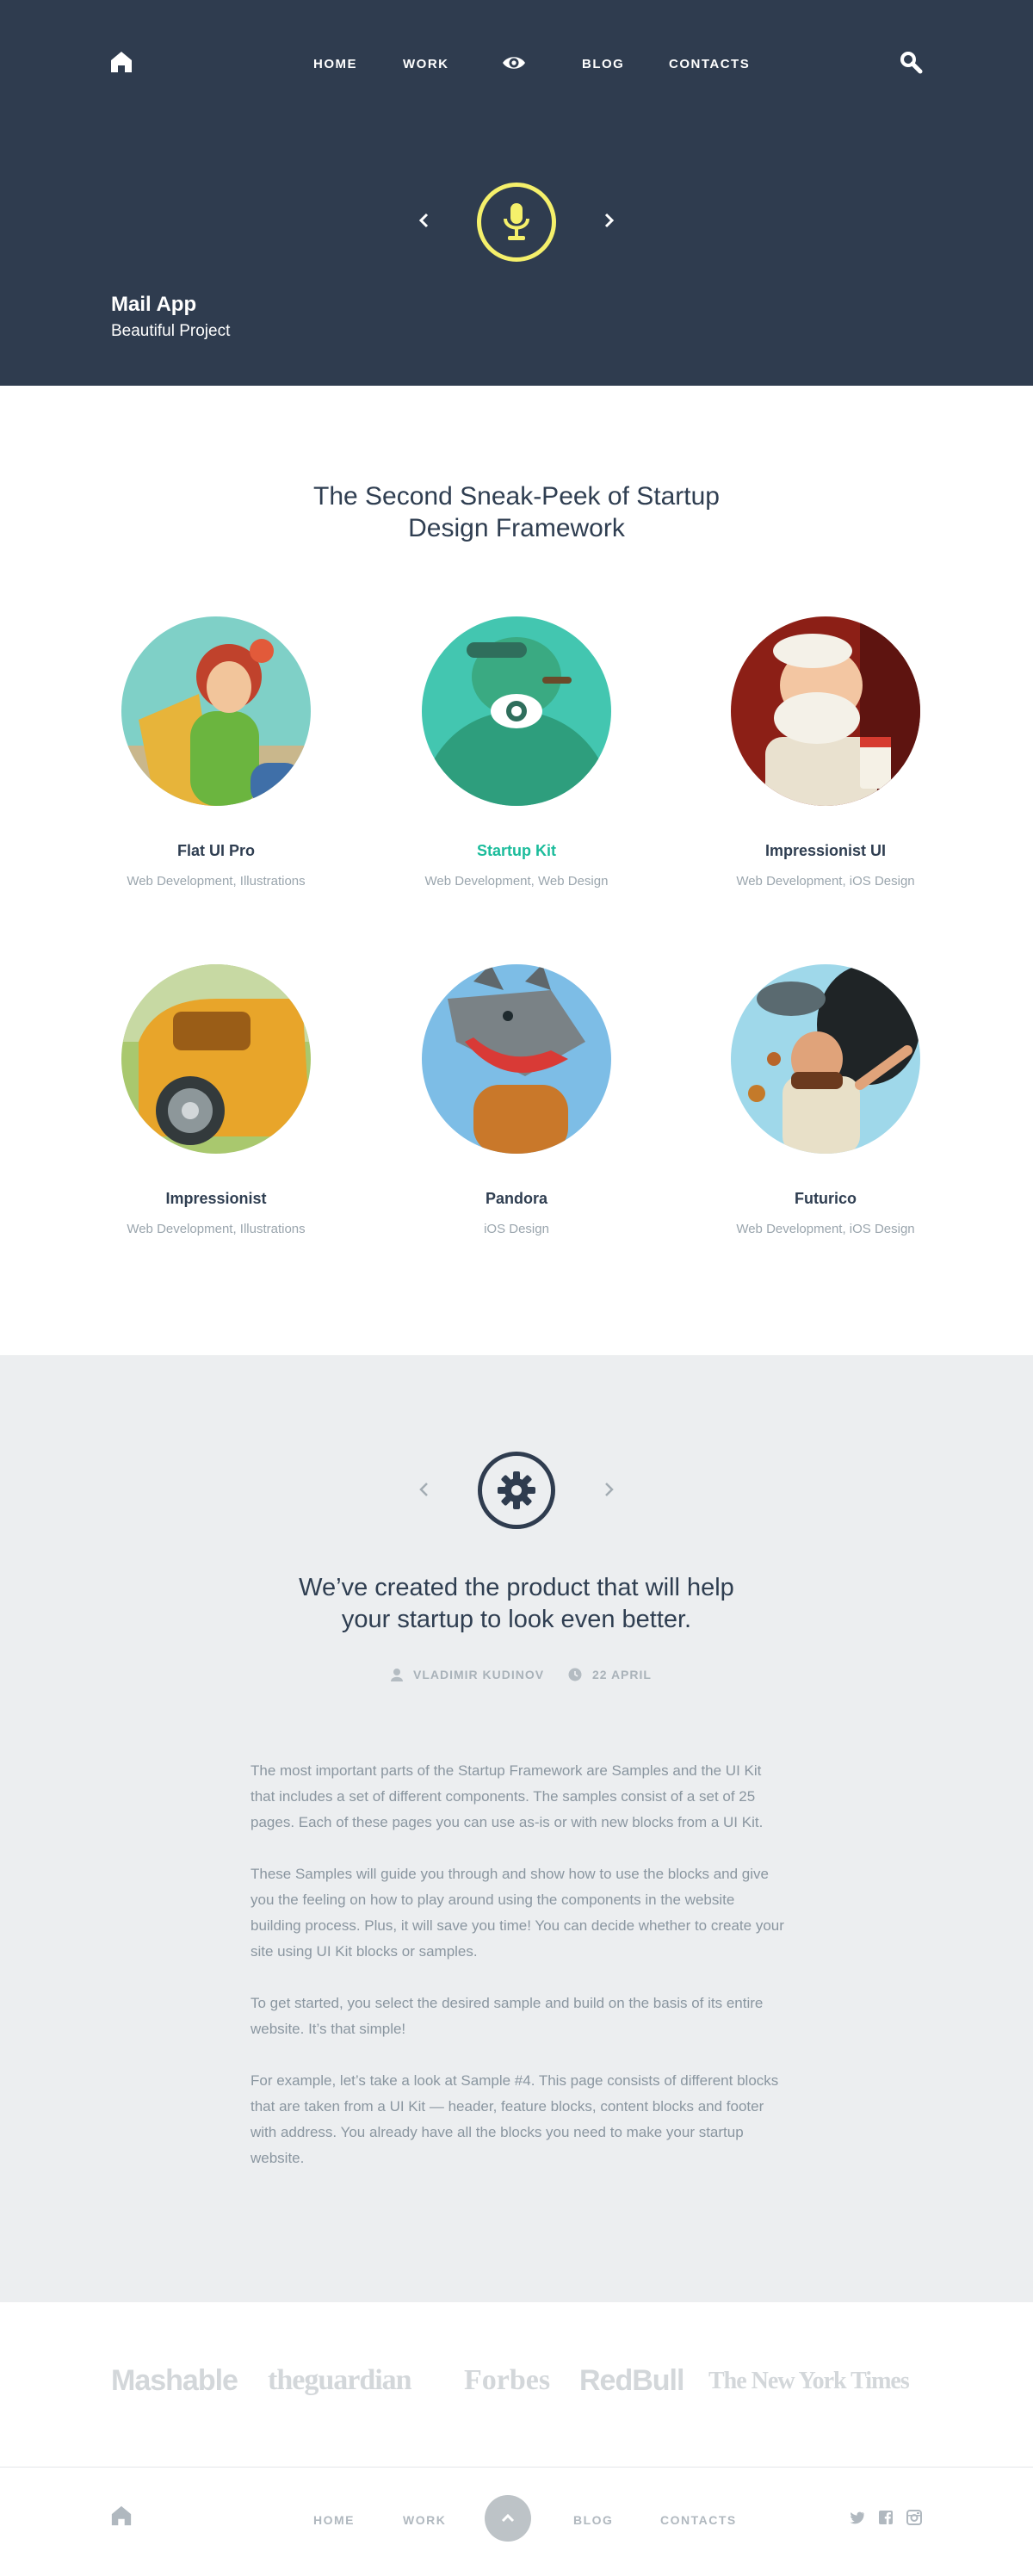 This screenshot has height=2576, width=1033. Describe the element at coordinates (340, 2380) in the screenshot. I see `guardian-logo: theguardian` at that location.